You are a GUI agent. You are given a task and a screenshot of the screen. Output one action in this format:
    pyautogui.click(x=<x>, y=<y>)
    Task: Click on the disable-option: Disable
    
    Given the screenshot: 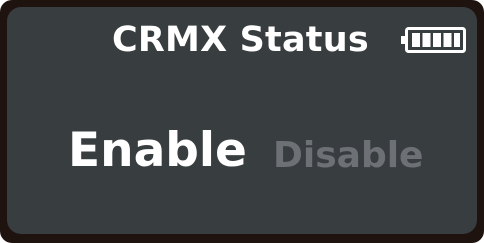 What is the action you would take?
    pyautogui.click(x=348, y=156)
    